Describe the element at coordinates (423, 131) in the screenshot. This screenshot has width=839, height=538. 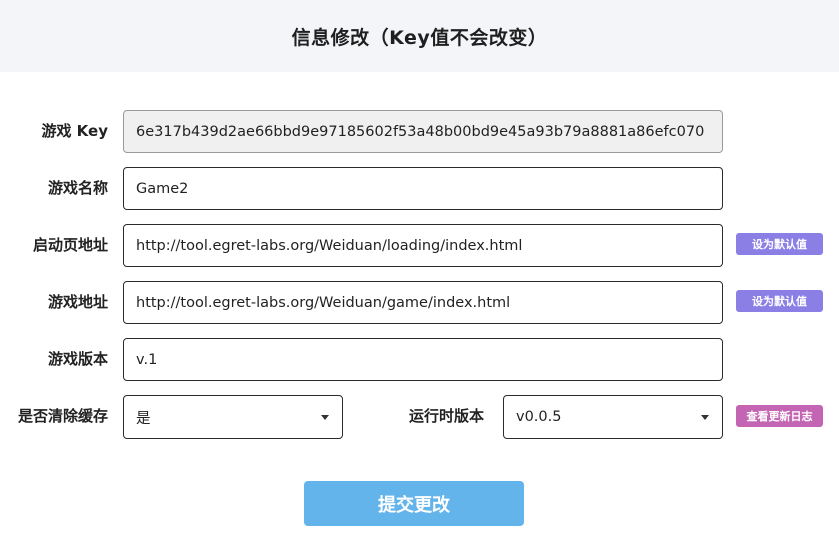
I see `game-key-field` at that location.